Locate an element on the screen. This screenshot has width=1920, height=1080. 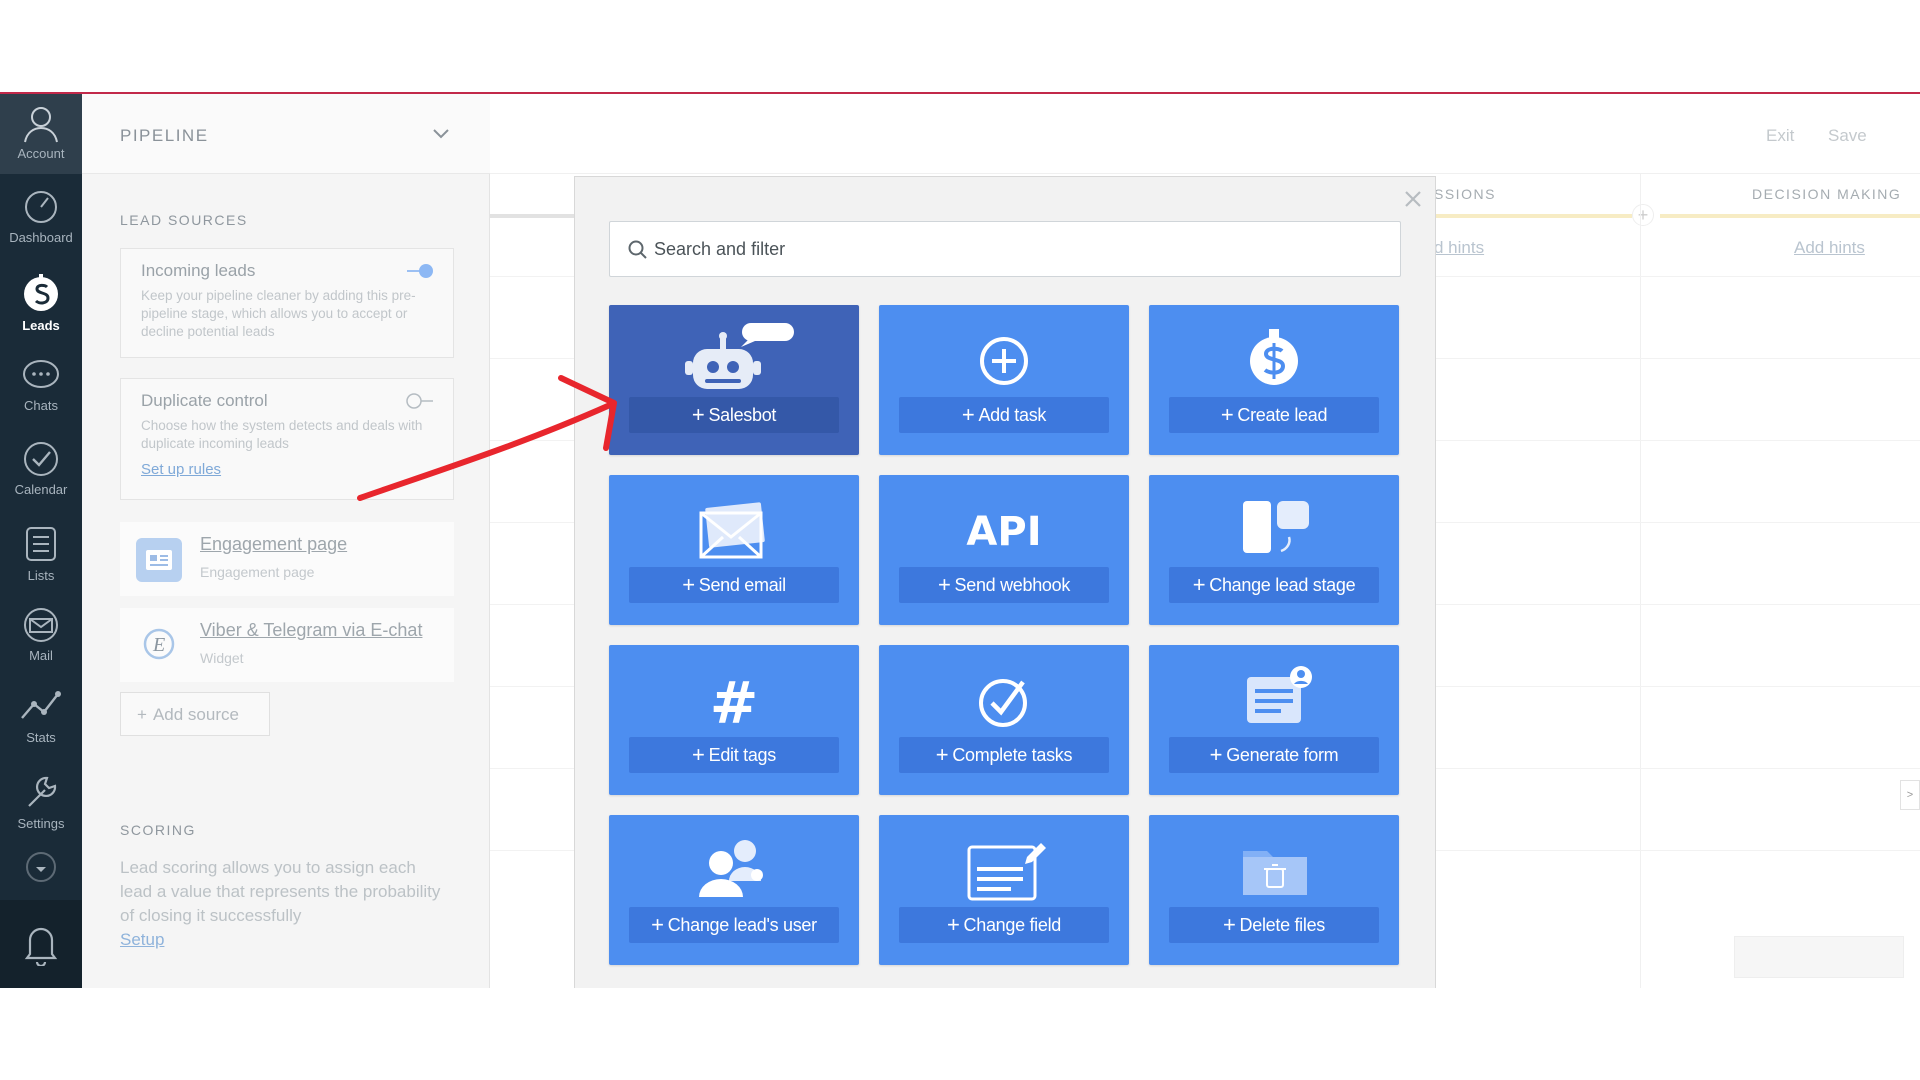
tile-change-lead-stage: + Change lead stage is located at coordinates (1274, 550).